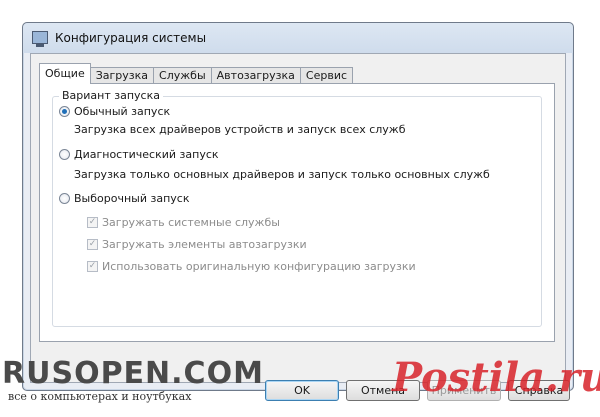 The height and width of the screenshot is (417, 600). Describe the element at coordinates (64, 154) in the screenshot. I see `diagnostic-startup-radio` at that location.